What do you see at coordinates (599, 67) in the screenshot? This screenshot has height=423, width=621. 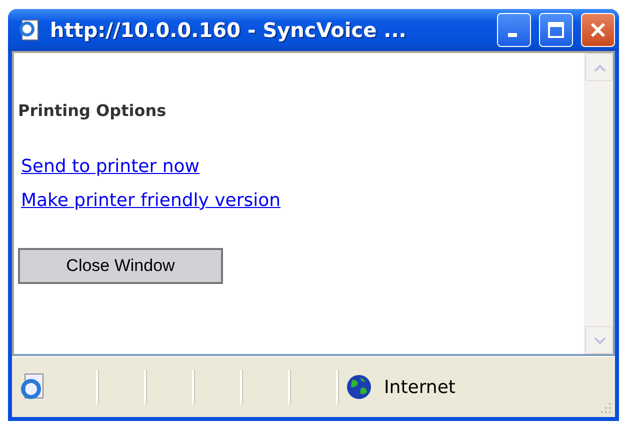 I see `scroll-up-icon` at bounding box center [599, 67].